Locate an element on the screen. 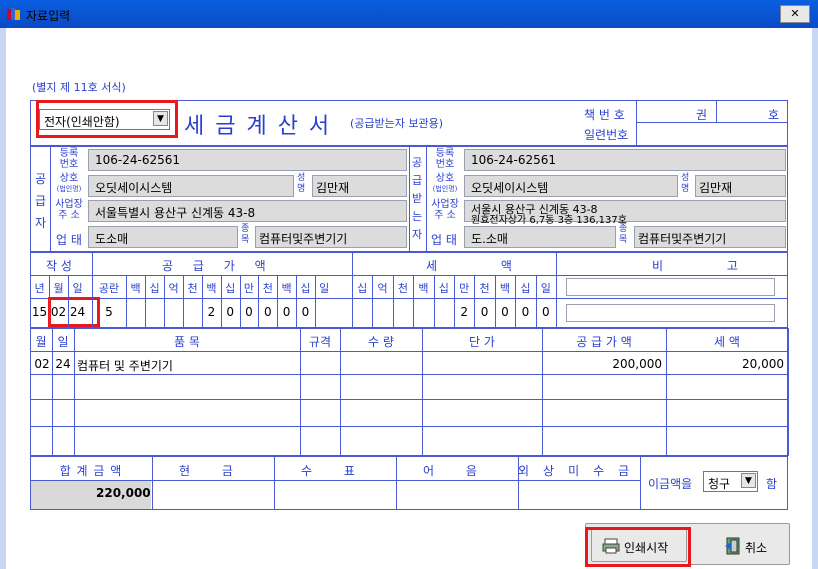 The image size is (818, 569). digit-header: 년 is located at coordinates (39, 288).